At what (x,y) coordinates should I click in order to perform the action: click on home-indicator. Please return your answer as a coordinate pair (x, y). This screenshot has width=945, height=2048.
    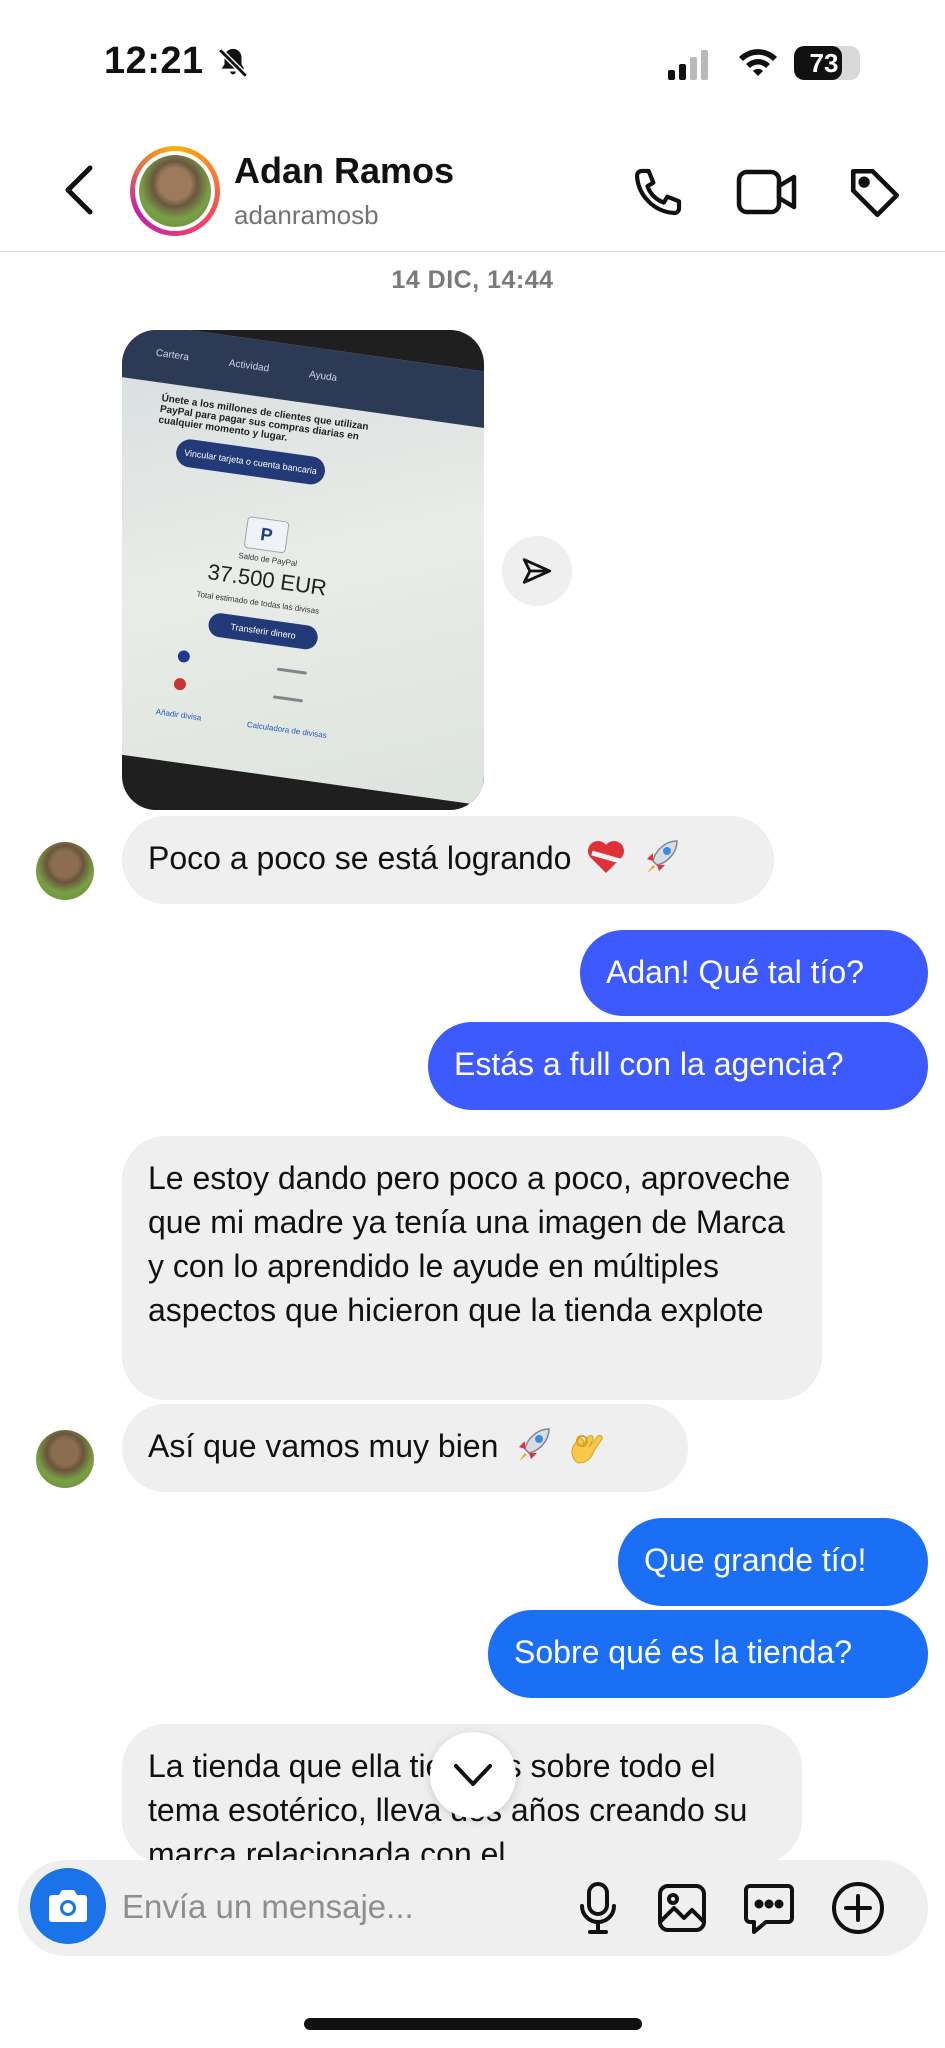
    Looking at the image, I should click on (473, 2024).